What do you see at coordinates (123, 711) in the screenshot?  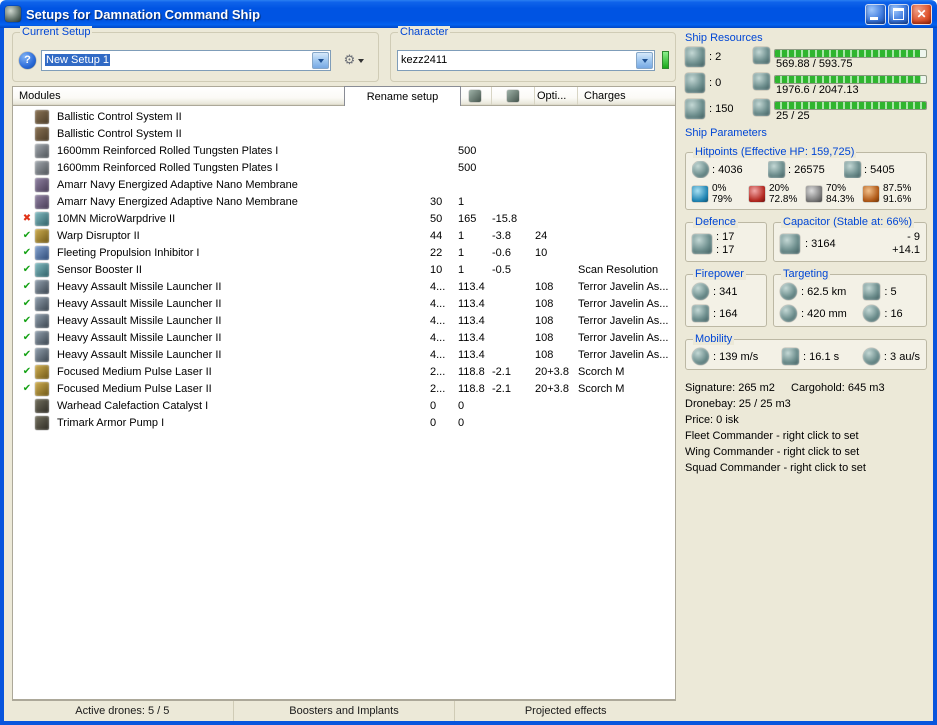 I see `tab-active-drones: Active drones: 5 / 5` at bounding box center [123, 711].